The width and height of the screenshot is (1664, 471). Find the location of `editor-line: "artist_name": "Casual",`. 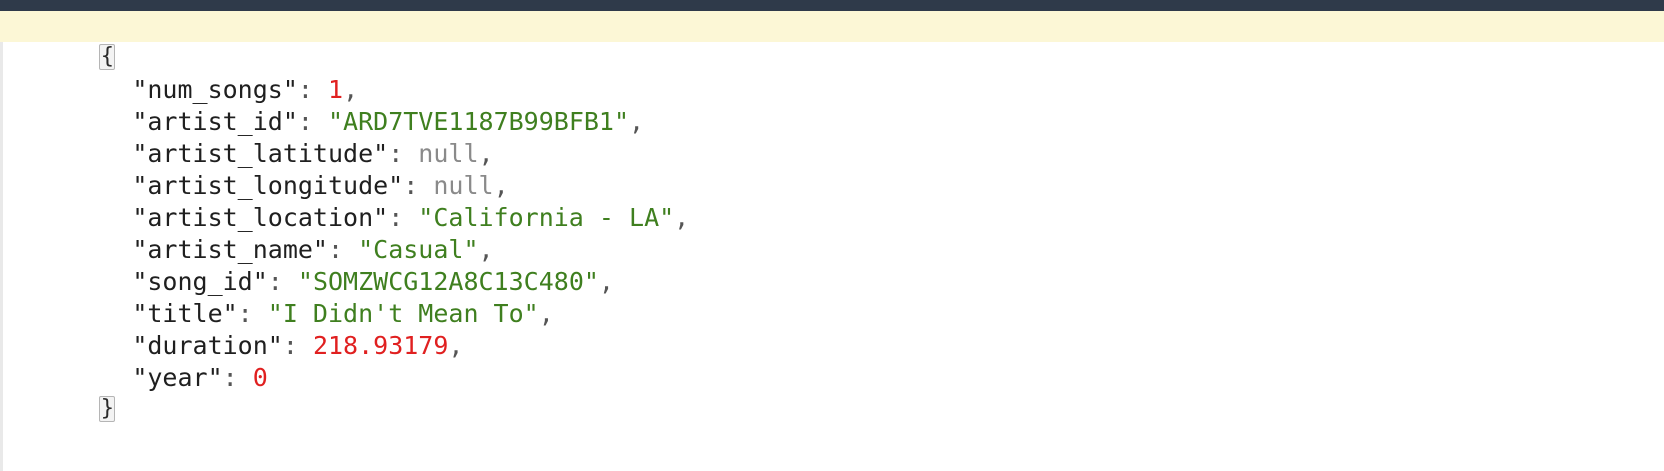

editor-line: "artist_name": "Casual", is located at coordinates (832, 233).